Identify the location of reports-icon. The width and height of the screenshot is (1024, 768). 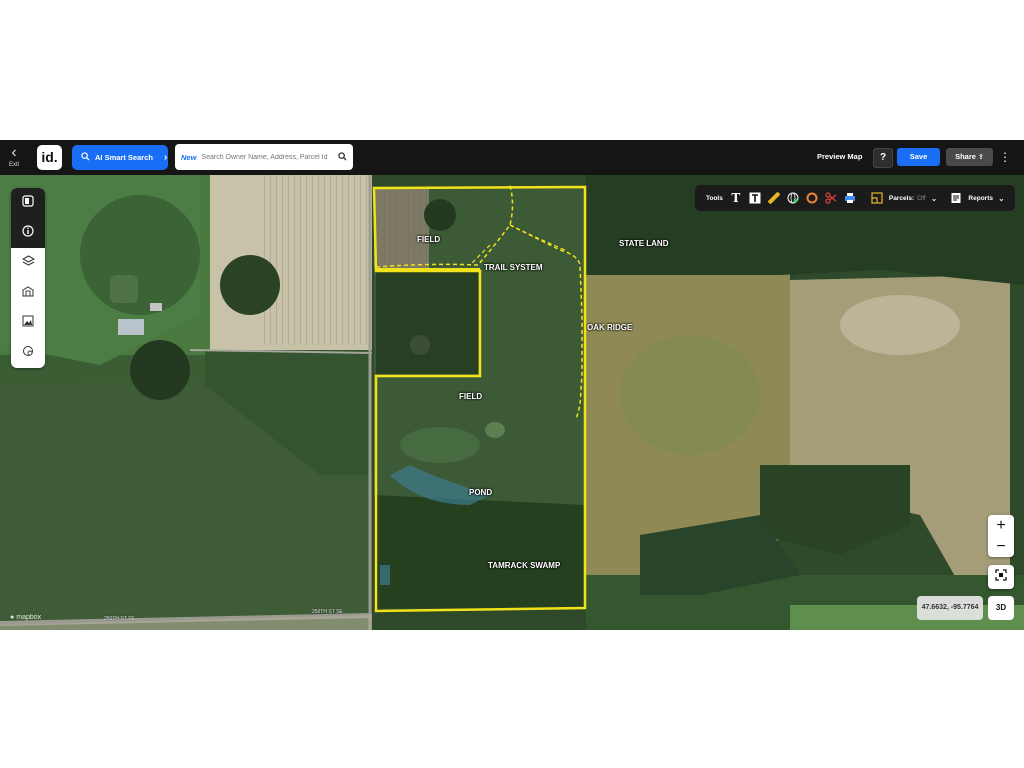
(956, 198).